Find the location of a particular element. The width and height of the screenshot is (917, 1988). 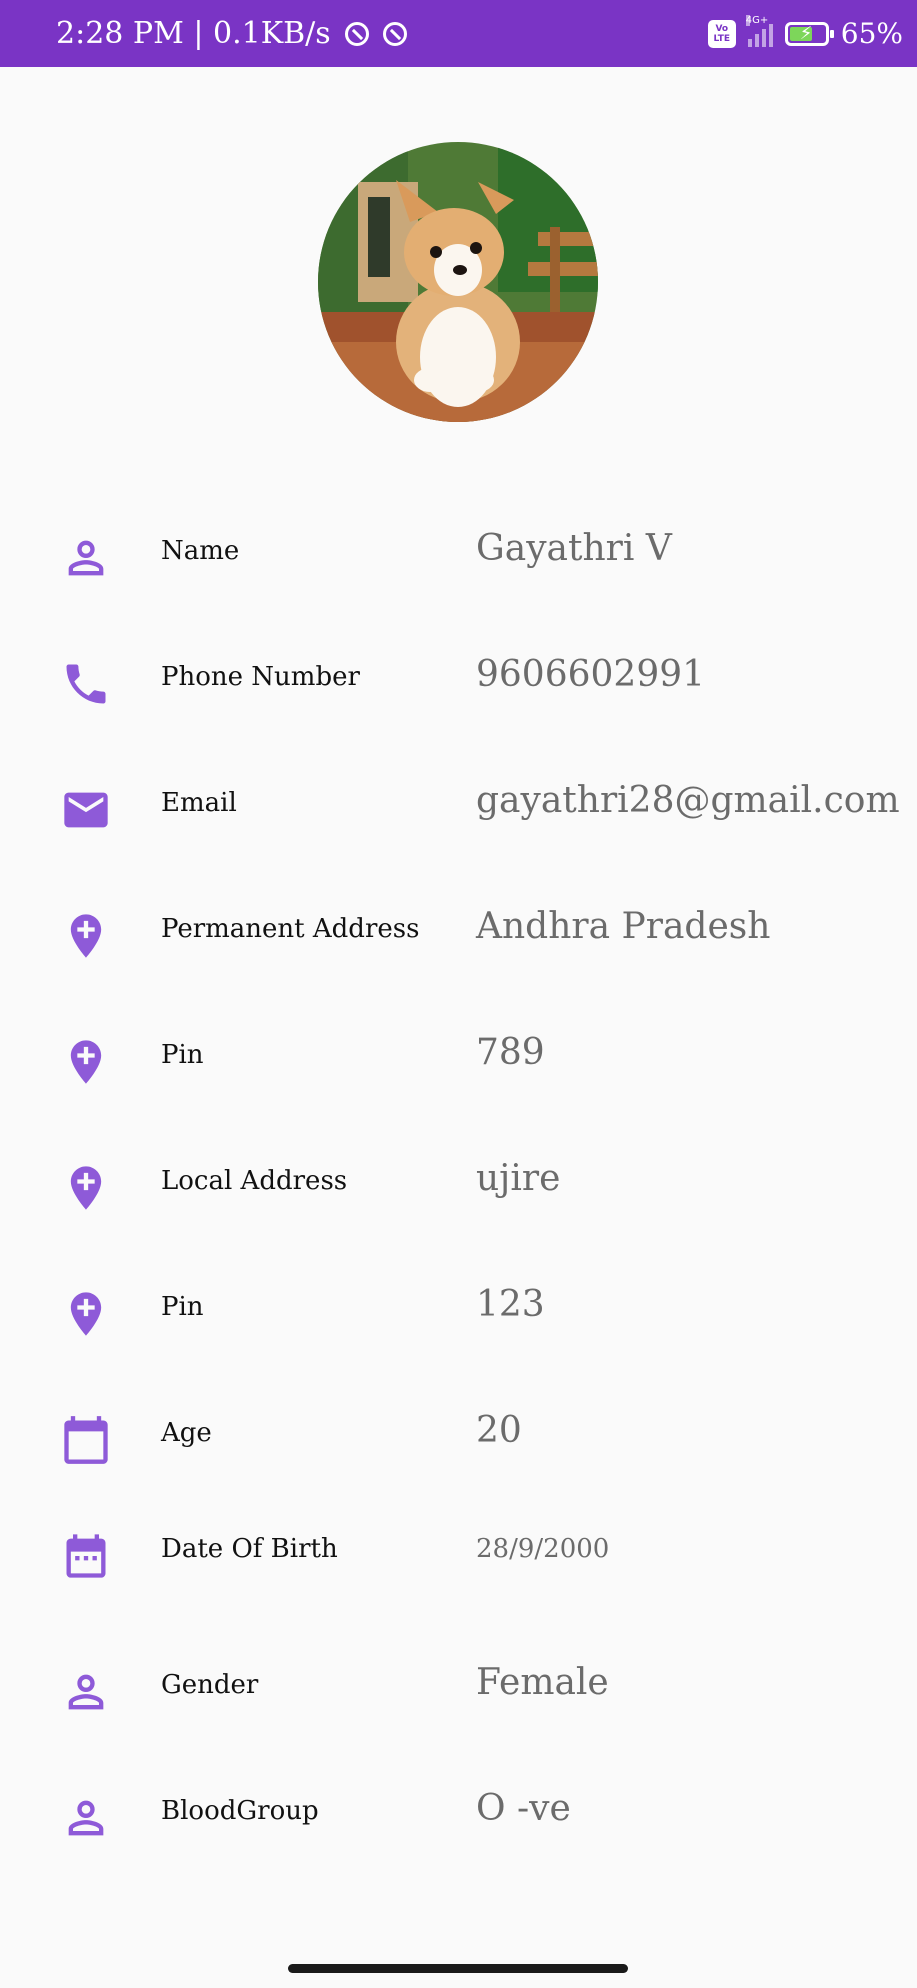

field-label: Email is located at coordinates (199, 803).